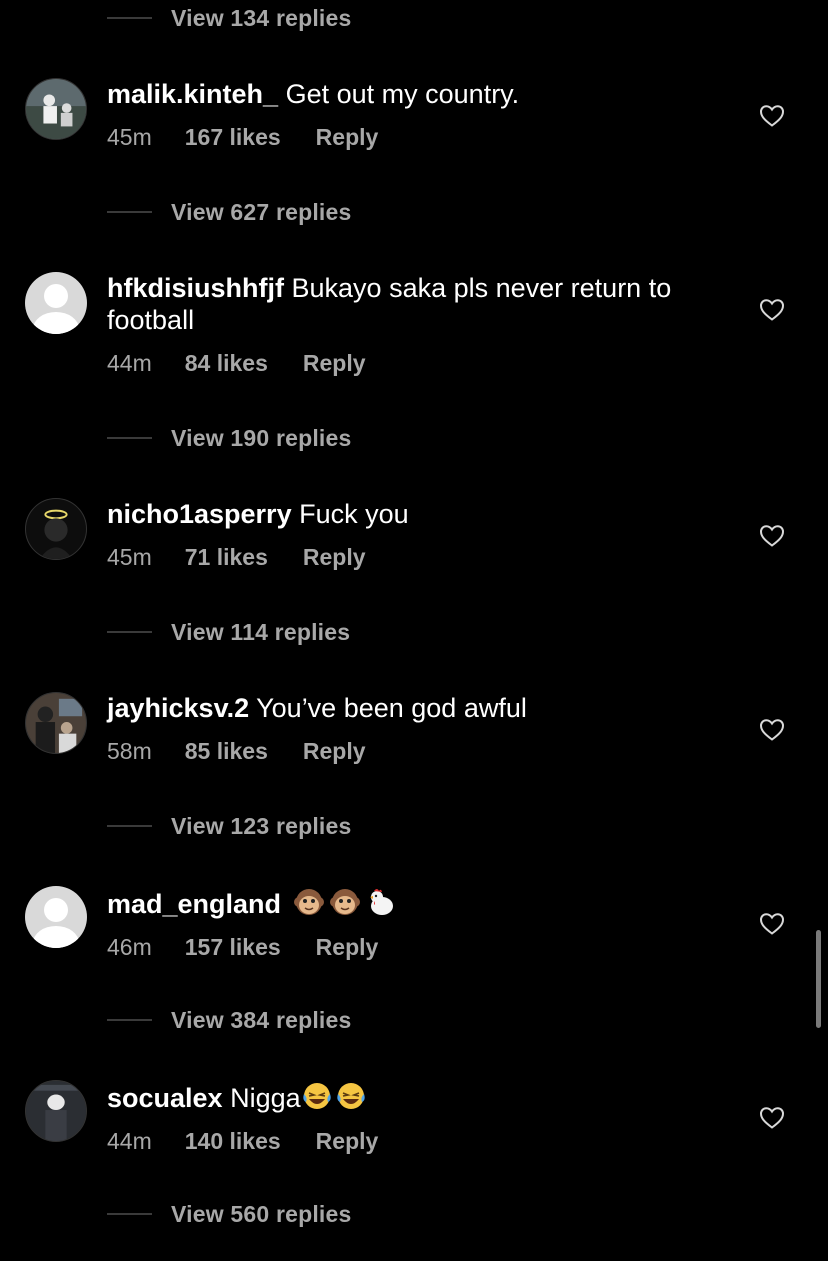  I want to click on comment-username: mad_england, so click(194, 904).